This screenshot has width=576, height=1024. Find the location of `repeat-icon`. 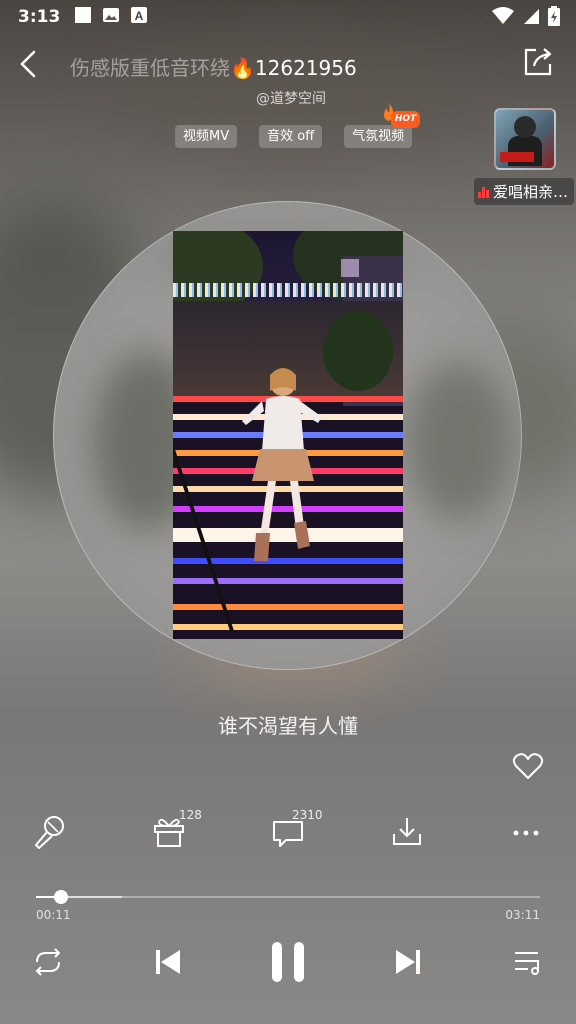

repeat-icon is located at coordinates (48, 962).